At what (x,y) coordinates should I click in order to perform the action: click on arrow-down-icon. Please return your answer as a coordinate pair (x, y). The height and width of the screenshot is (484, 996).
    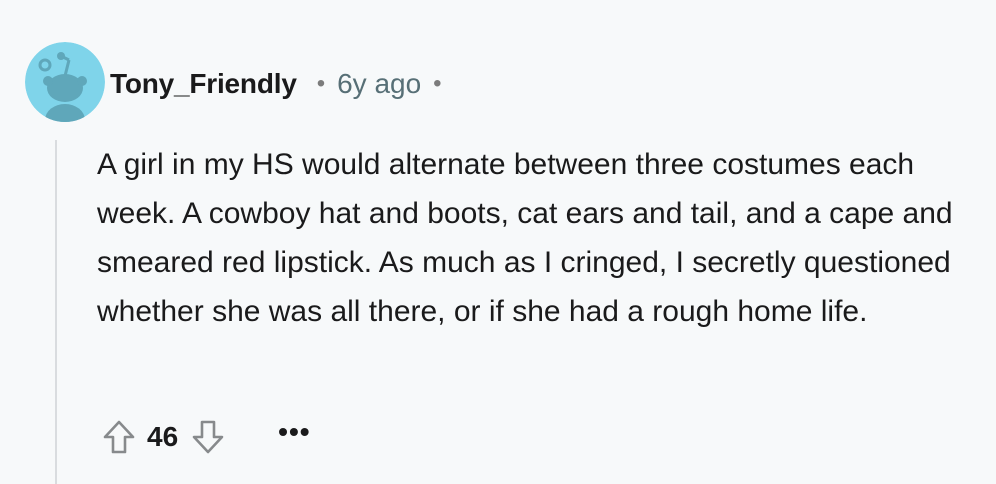
    Looking at the image, I should click on (208, 437).